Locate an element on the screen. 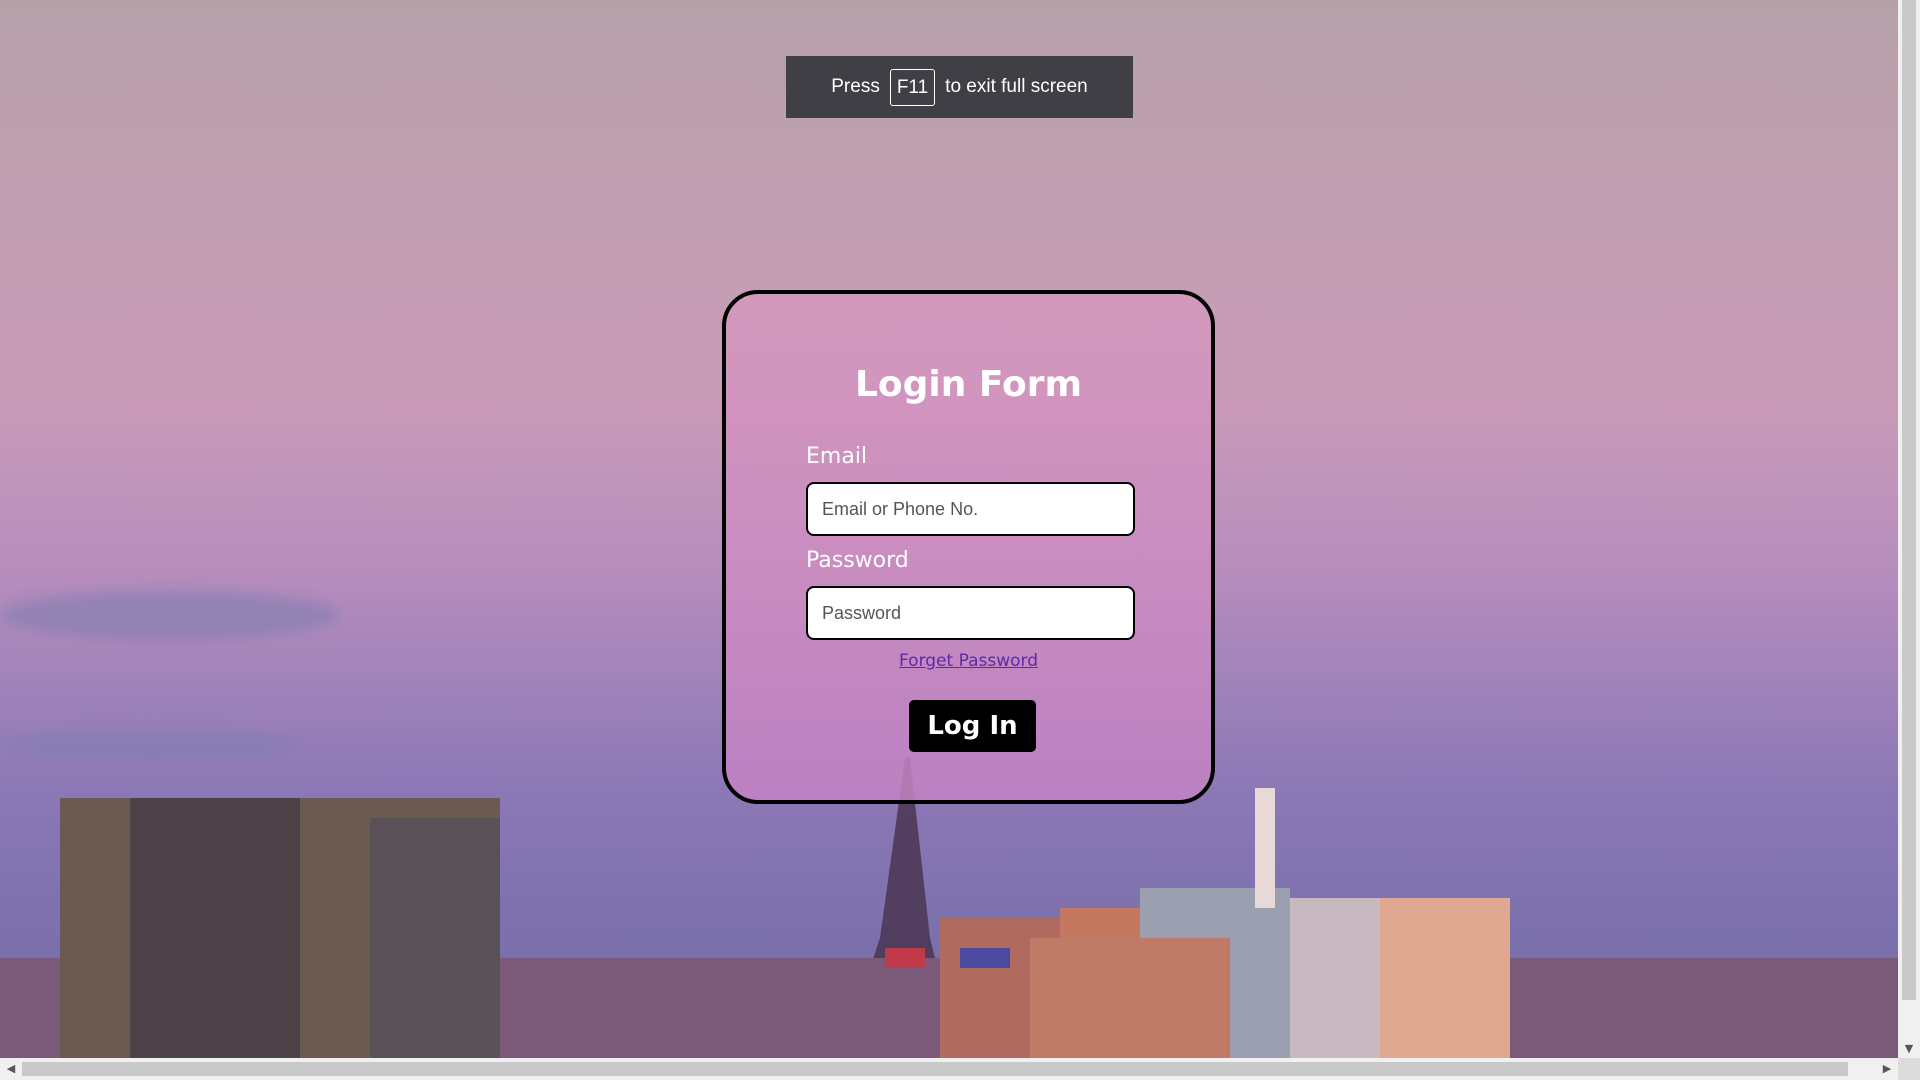 This screenshot has width=1920, height=1080. email-label: Email is located at coordinates (837, 456).